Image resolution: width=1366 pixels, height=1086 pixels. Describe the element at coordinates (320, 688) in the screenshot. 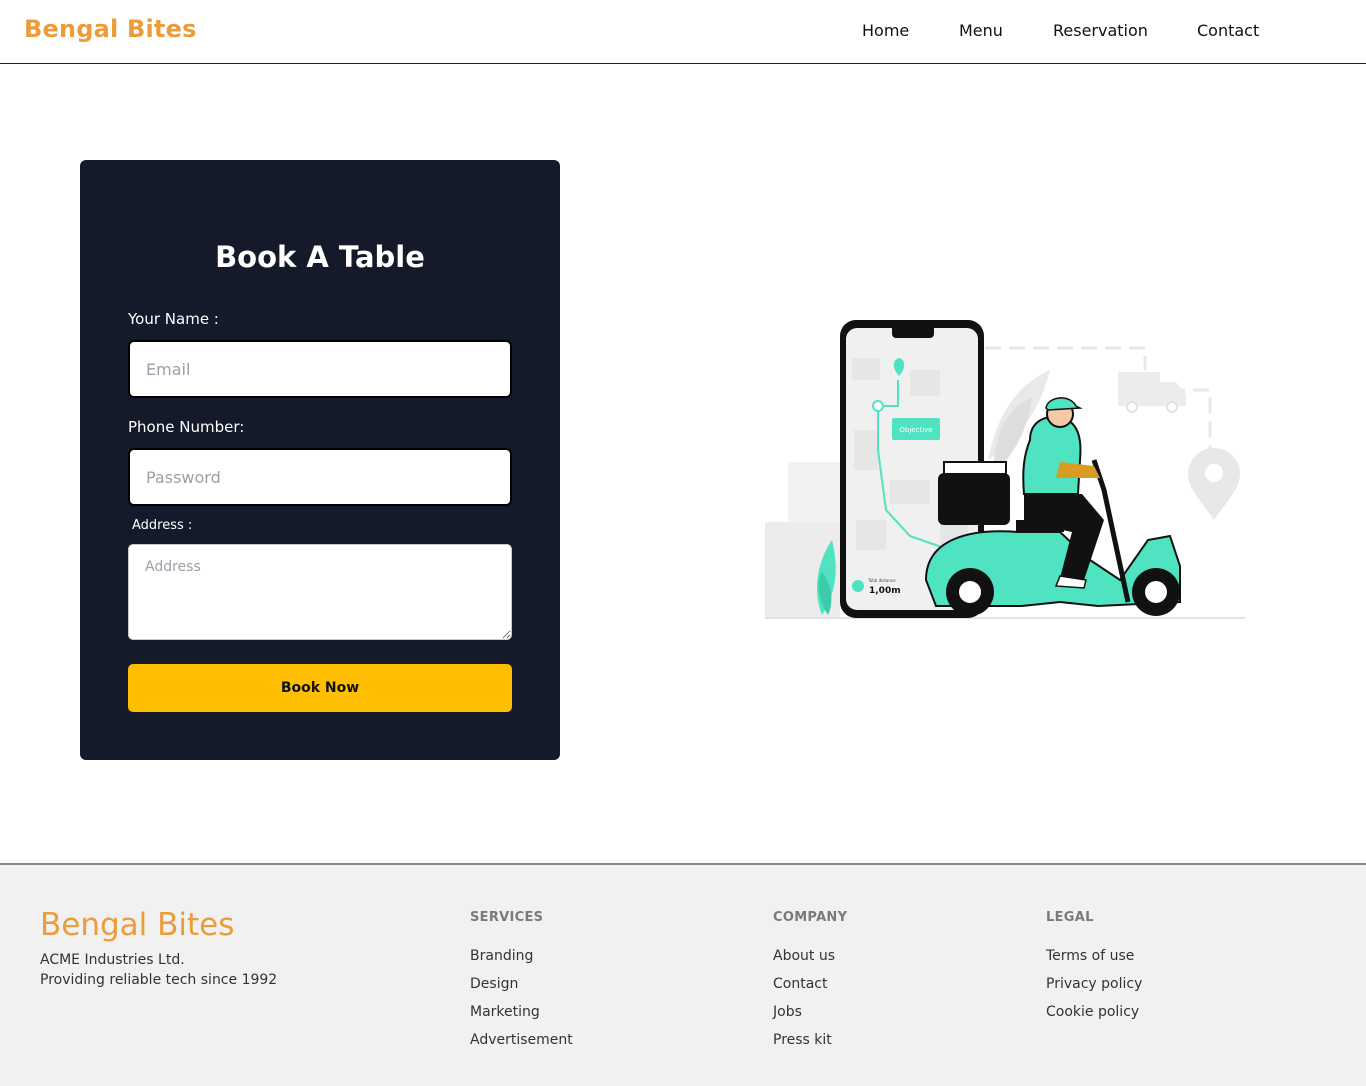

I see `book-now-button: Book Now` at that location.